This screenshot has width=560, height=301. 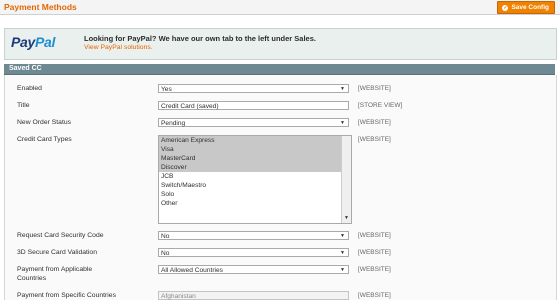 What do you see at coordinates (55, 274) in the screenshot?
I see `applicable-countries-label: Payment from Applicable Countries` at bounding box center [55, 274].